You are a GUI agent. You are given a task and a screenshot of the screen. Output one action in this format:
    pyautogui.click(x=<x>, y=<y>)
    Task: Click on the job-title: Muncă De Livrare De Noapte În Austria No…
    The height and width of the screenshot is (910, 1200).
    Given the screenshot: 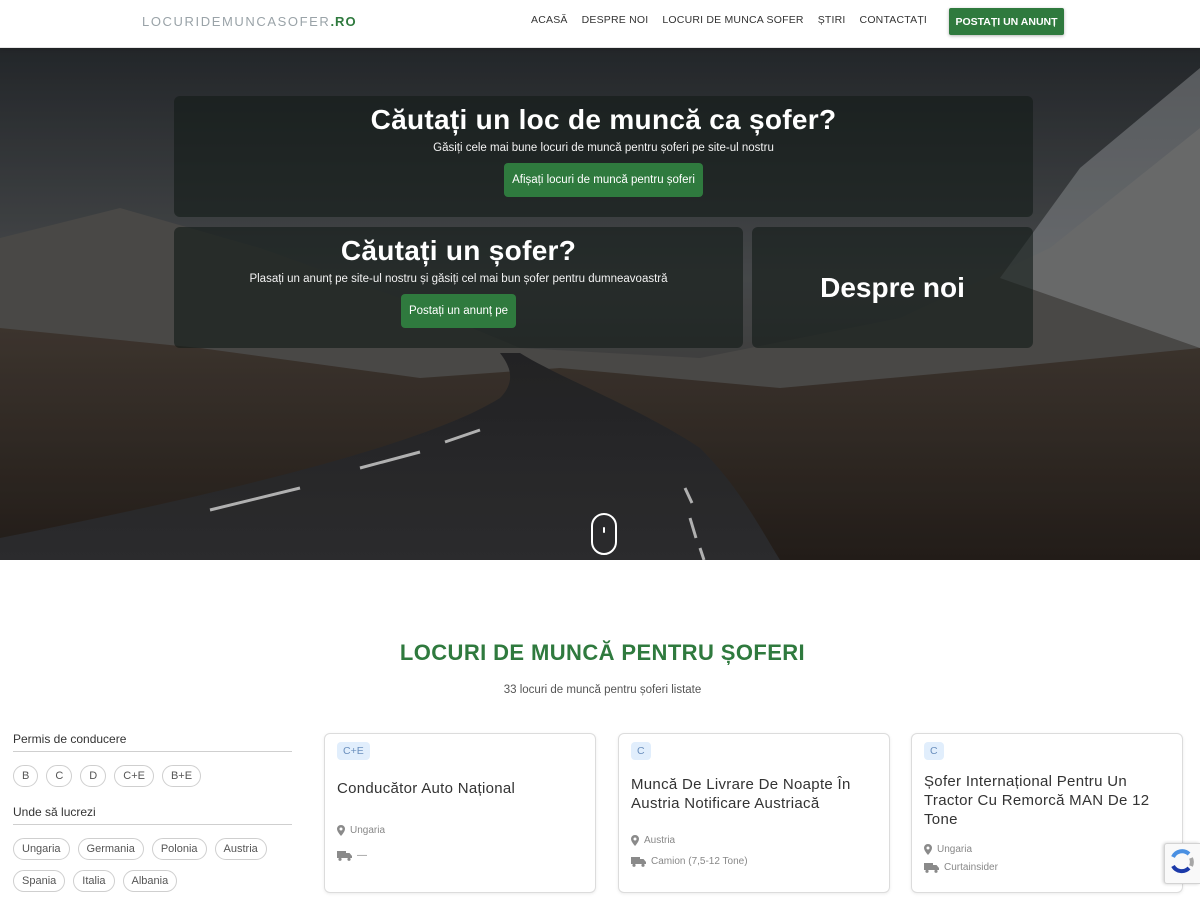 What is the action you would take?
    pyautogui.click(x=741, y=794)
    